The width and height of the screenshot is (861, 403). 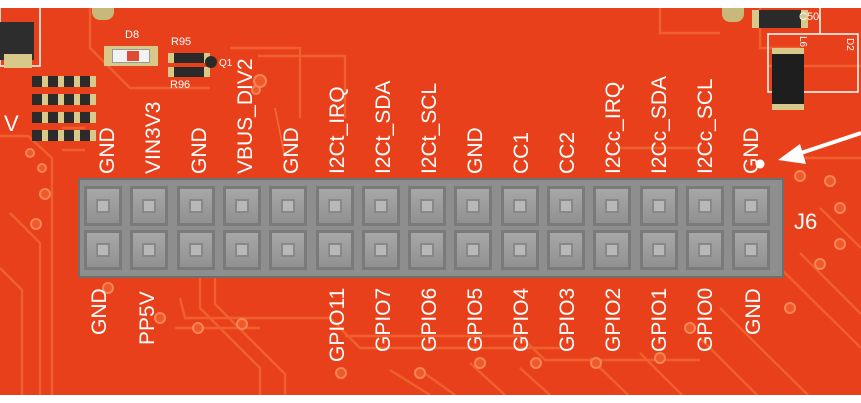 I want to click on bottom-pin-label-12: GPIO2, so click(x=613, y=319).